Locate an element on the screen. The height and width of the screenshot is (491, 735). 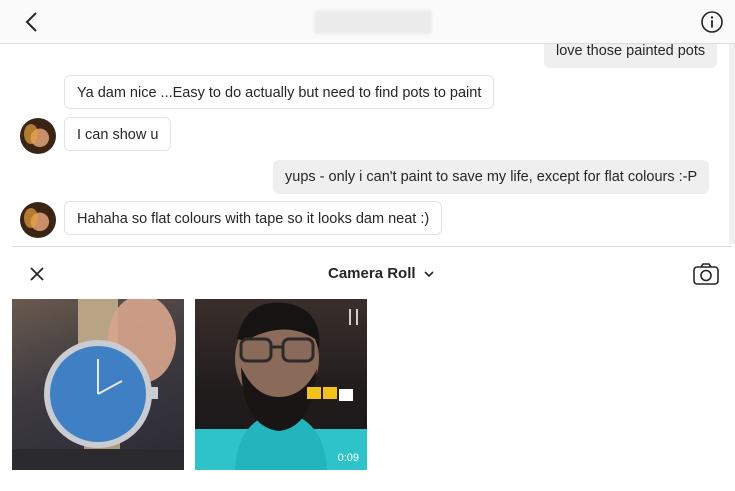
close-button is located at coordinates (37, 274).